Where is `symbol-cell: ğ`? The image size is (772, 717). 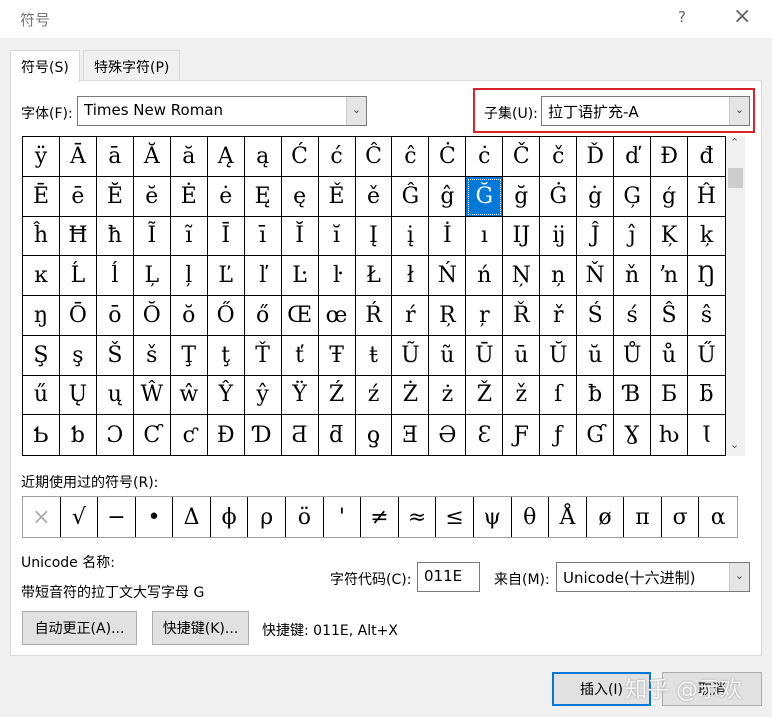
symbol-cell: ğ is located at coordinates (522, 196).